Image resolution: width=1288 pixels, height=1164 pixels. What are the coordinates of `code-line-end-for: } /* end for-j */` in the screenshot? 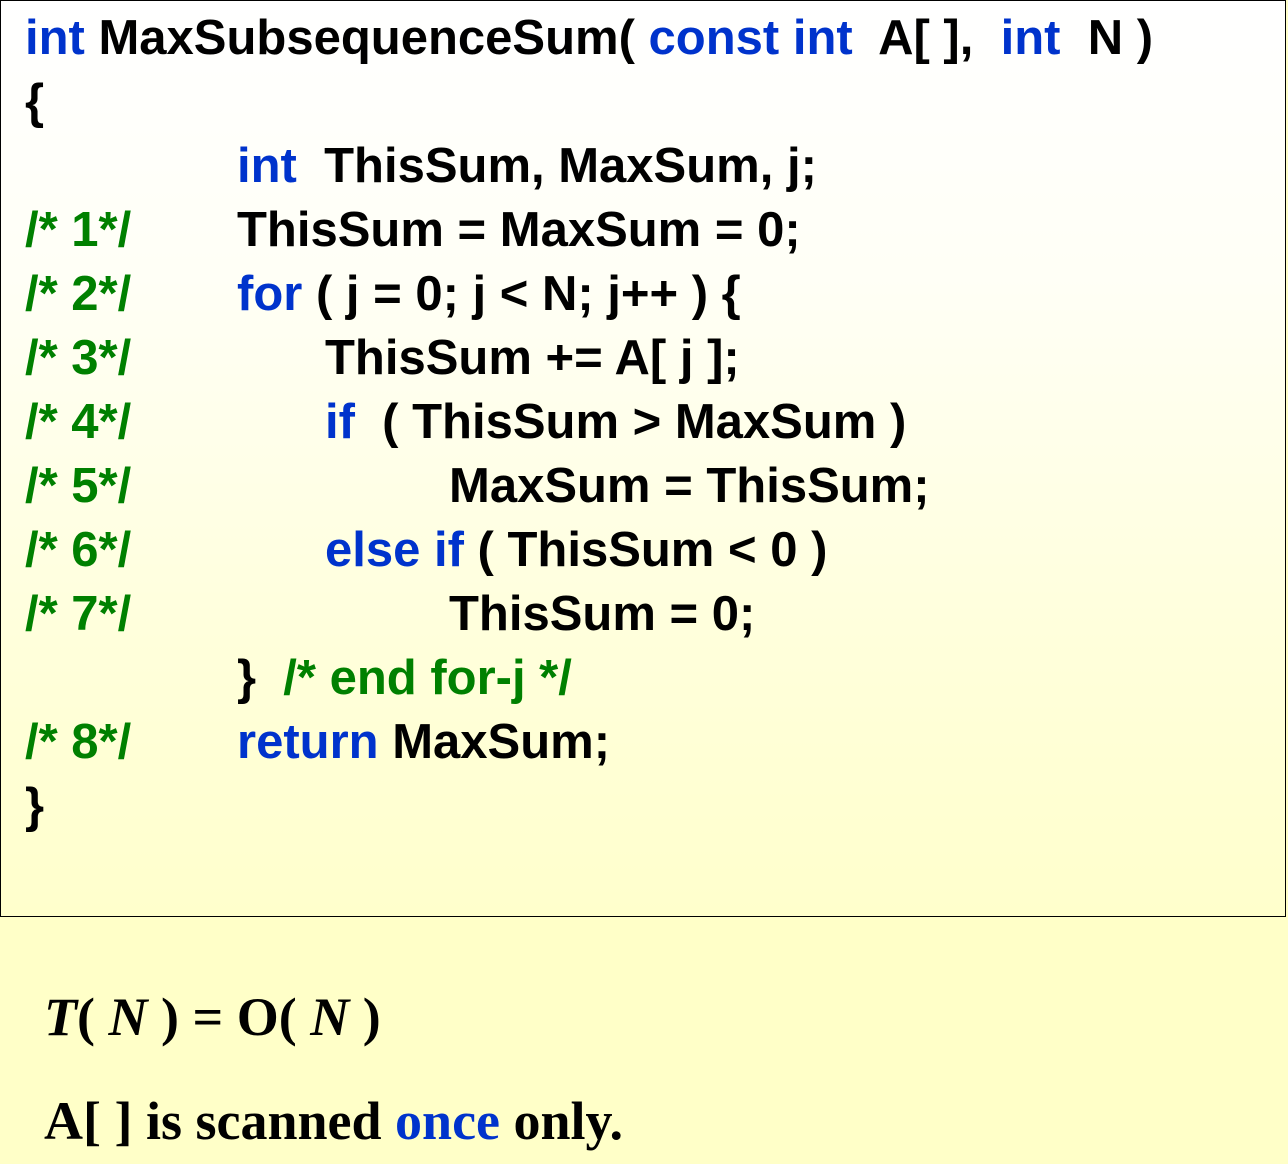 It's located at (286, 678).